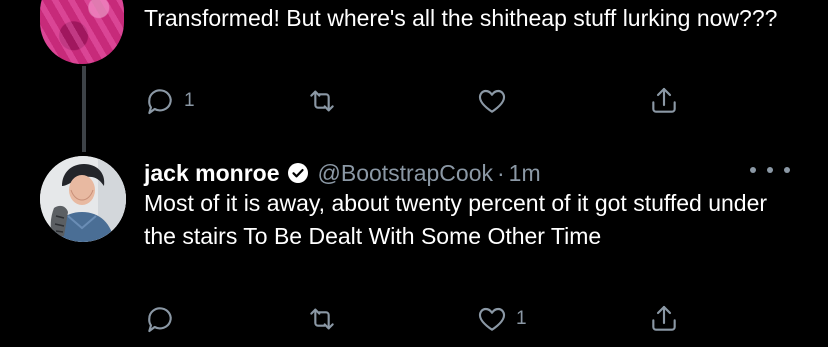 The width and height of the screenshot is (828, 347). I want to click on like-button, so click(496, 101).